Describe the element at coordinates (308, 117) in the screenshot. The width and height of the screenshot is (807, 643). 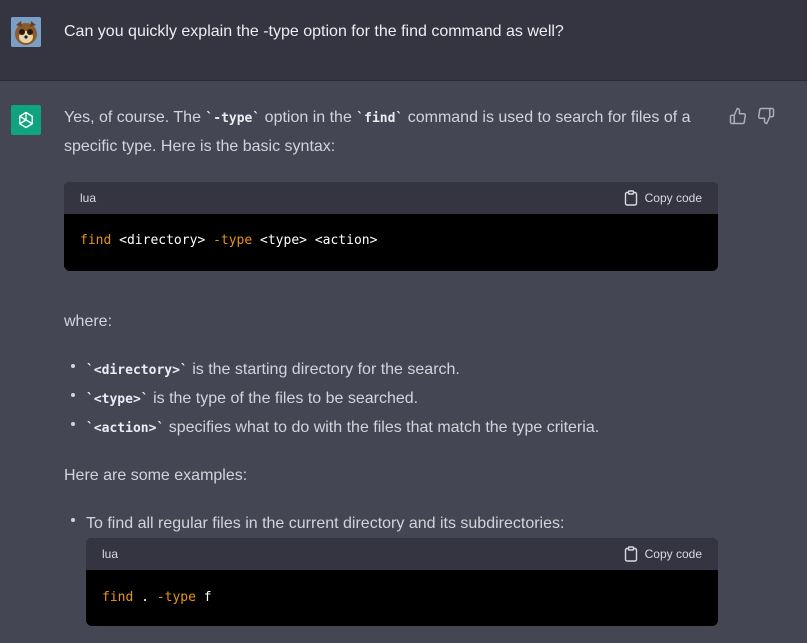
I see `intro-text-2: option in the` at that location.